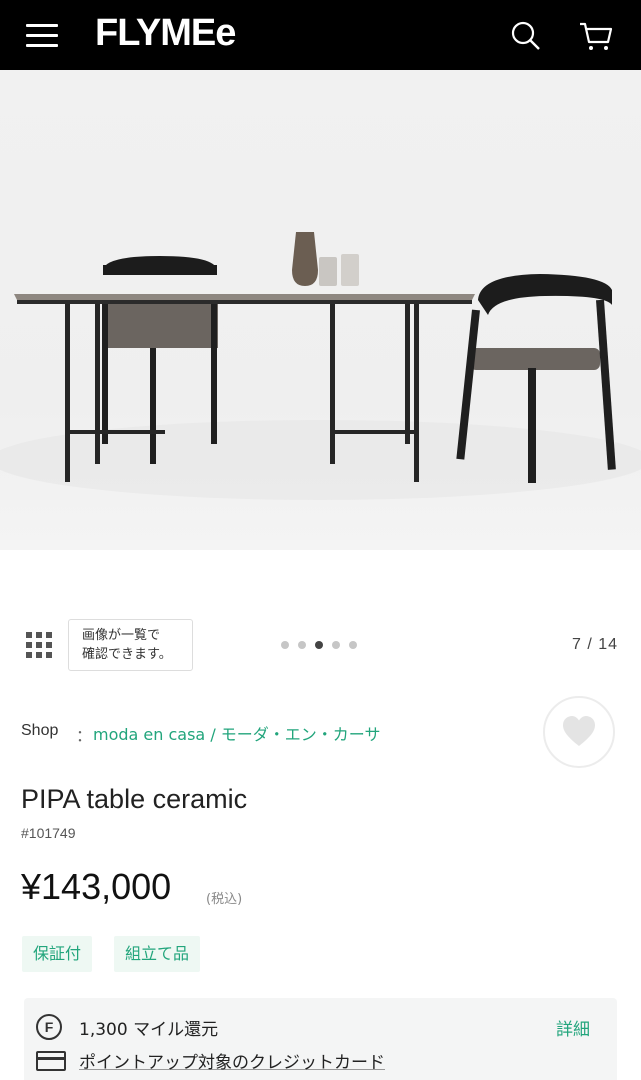 The image size is (641, 1080). What do you see at coordinates (40, 730) in the screenshot?
I see `shop-label: Shop` at bounding box center [40, 730].